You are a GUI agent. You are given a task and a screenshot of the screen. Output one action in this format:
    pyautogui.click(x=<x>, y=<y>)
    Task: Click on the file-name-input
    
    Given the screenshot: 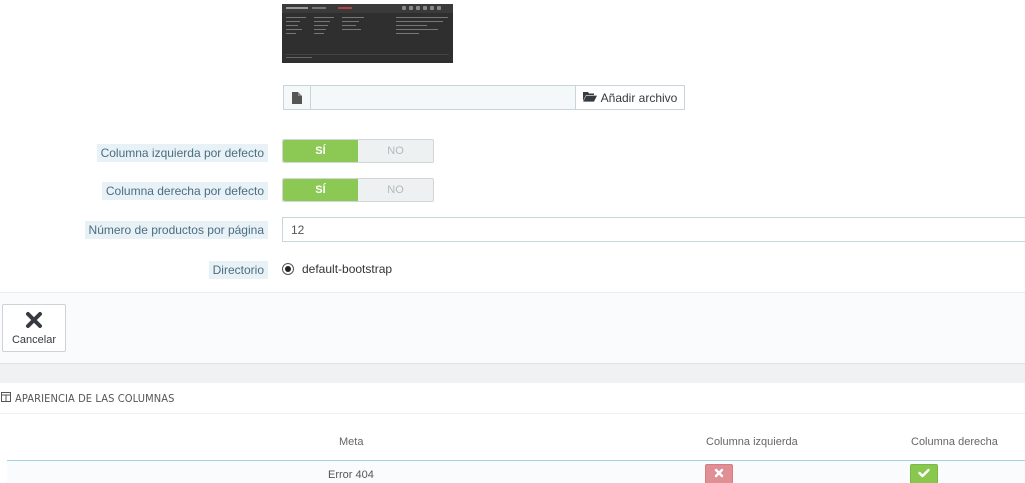 What is the action you would take?
    pyautogui.click(x=443, y=97)
    